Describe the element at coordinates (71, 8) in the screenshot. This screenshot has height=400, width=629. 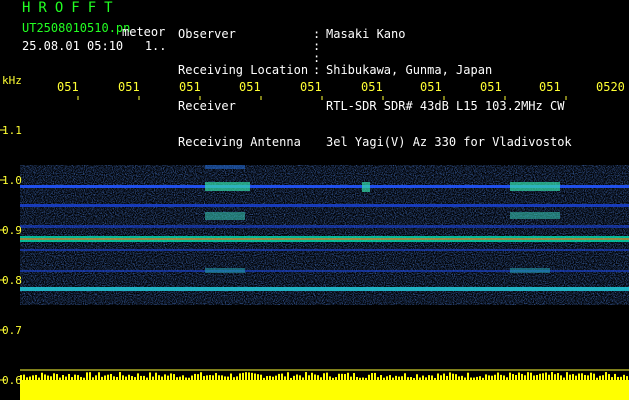
I see `app-title: HROFFT` at that location.